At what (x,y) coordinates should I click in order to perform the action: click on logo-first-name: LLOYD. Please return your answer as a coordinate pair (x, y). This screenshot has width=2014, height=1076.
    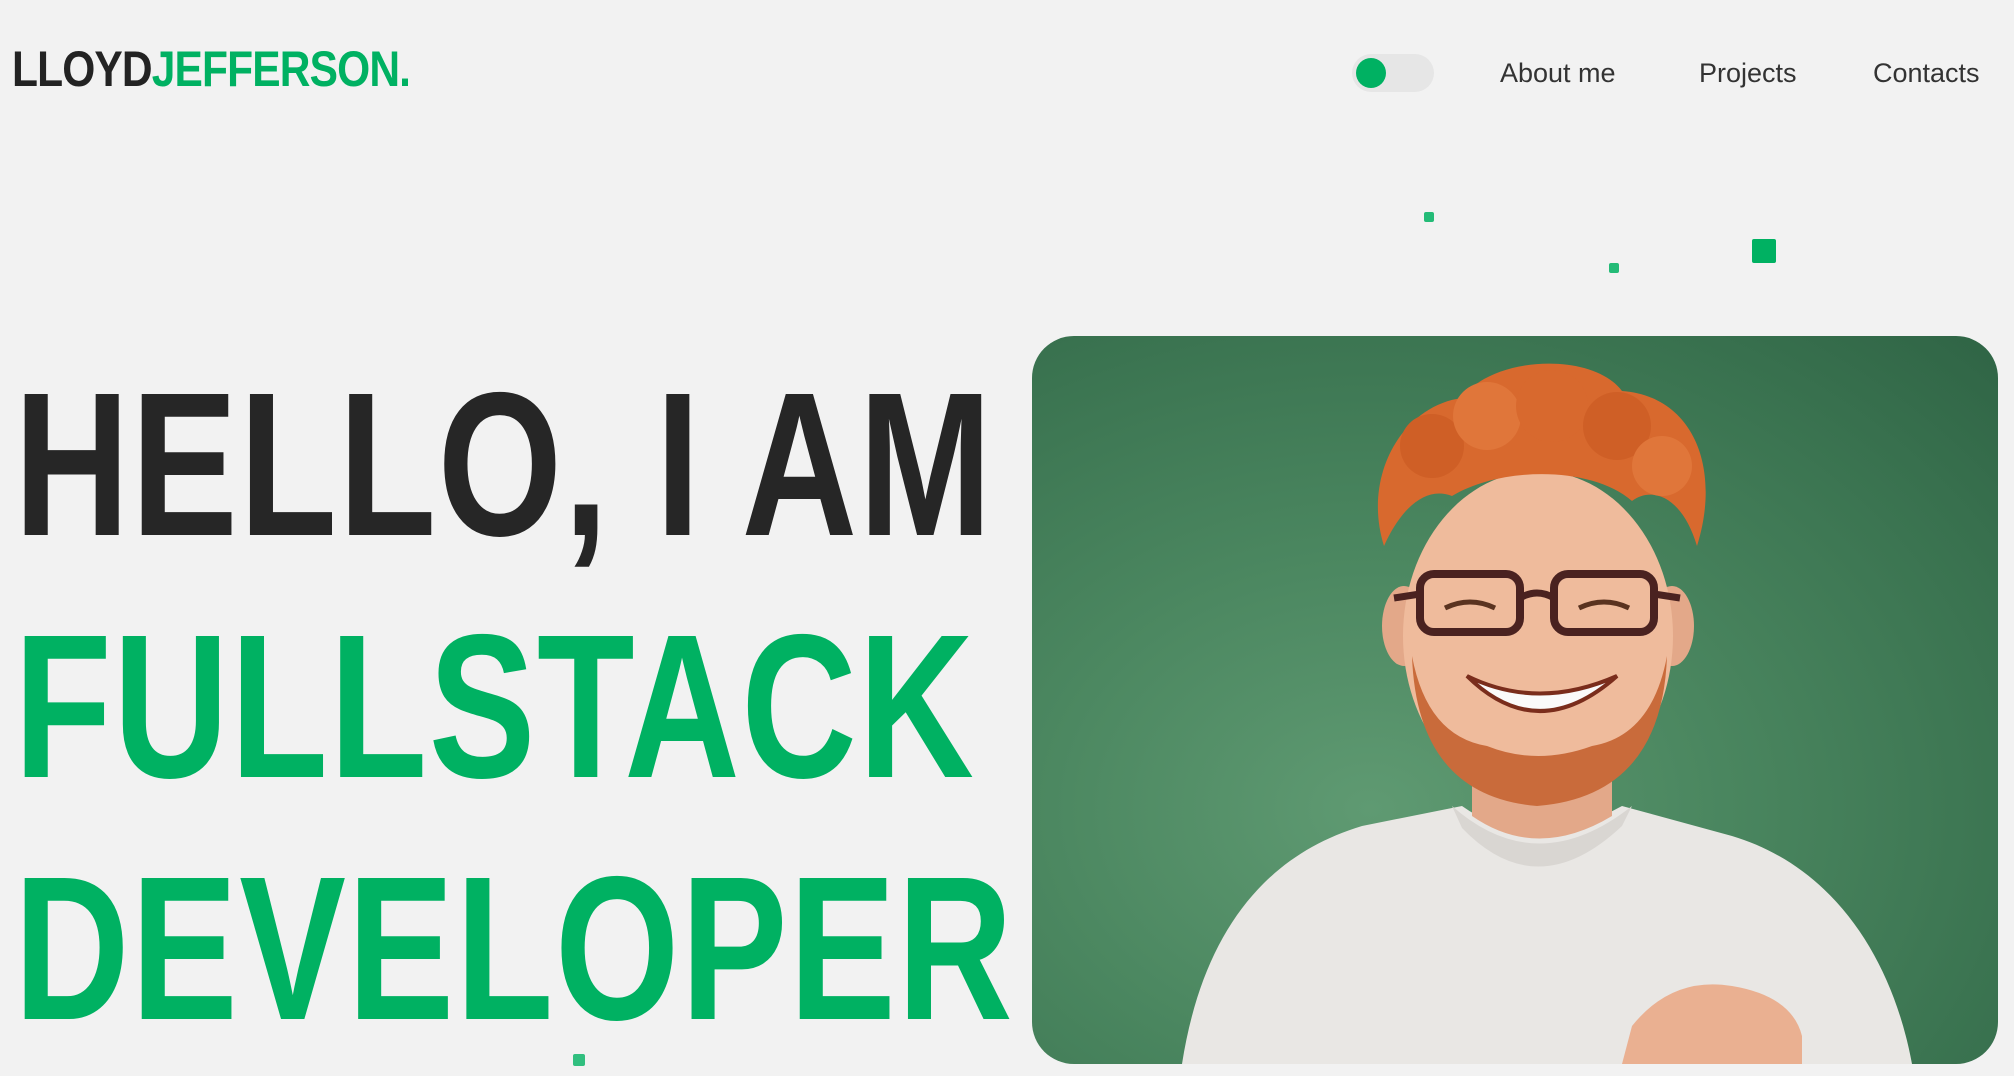
    Looking at the image, I should click on (82, 69).